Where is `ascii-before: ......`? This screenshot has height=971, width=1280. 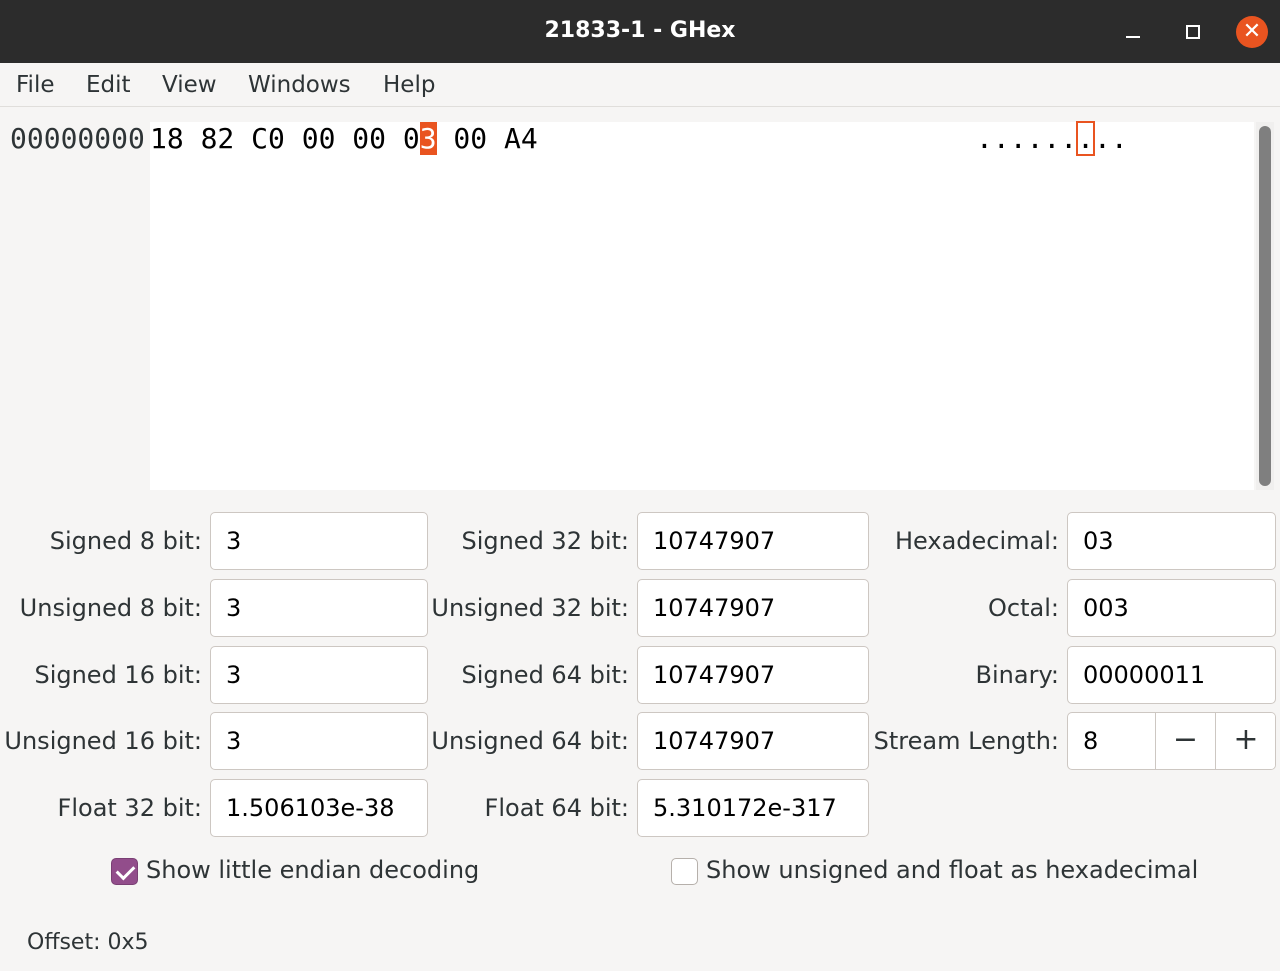
ascii-before: ...... is located at coordinates (1026, 138).